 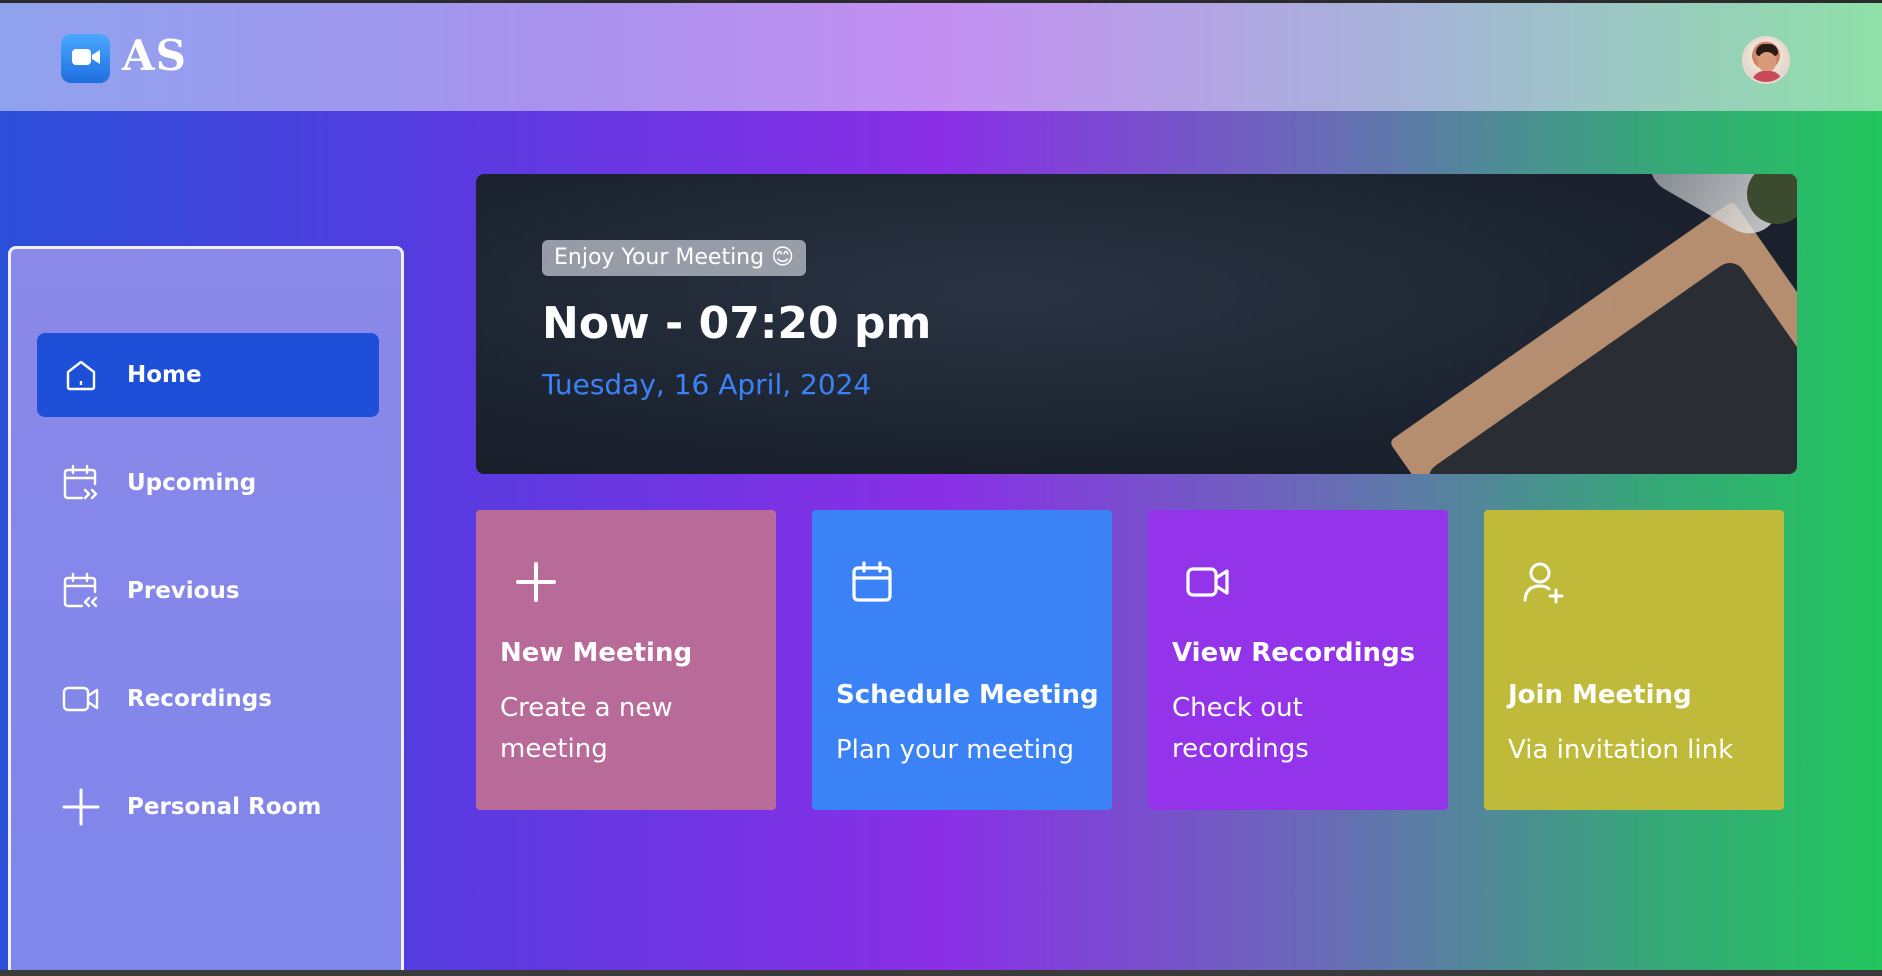 I want to click on view-recordings-card: View Recordings Check out recordings, so click(x=1298, y=660).